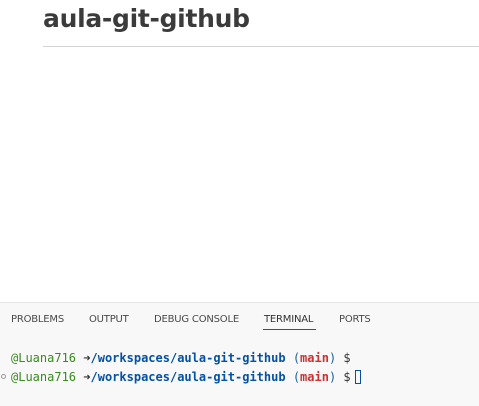 This screenshot has width=479, height=406. I want to click on page-title: aula-git-github, so click(146, 18).